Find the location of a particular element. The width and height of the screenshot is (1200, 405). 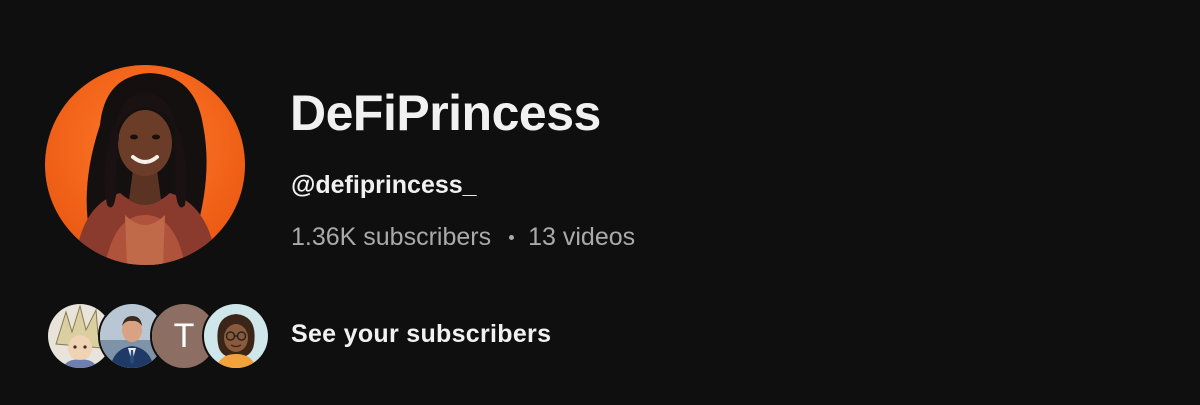

video-count: 13 videos is located at coordinates (582, 237).